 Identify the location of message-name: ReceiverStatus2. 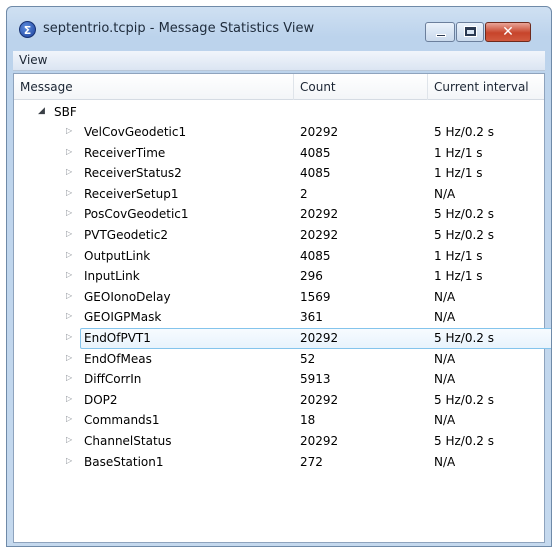
(133, 173).